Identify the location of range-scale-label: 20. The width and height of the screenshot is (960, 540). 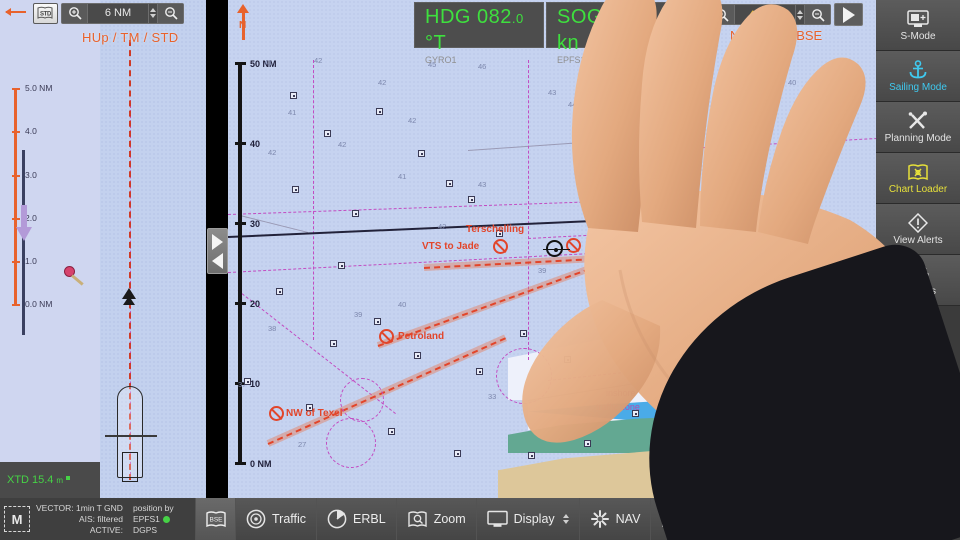
(255, 304).